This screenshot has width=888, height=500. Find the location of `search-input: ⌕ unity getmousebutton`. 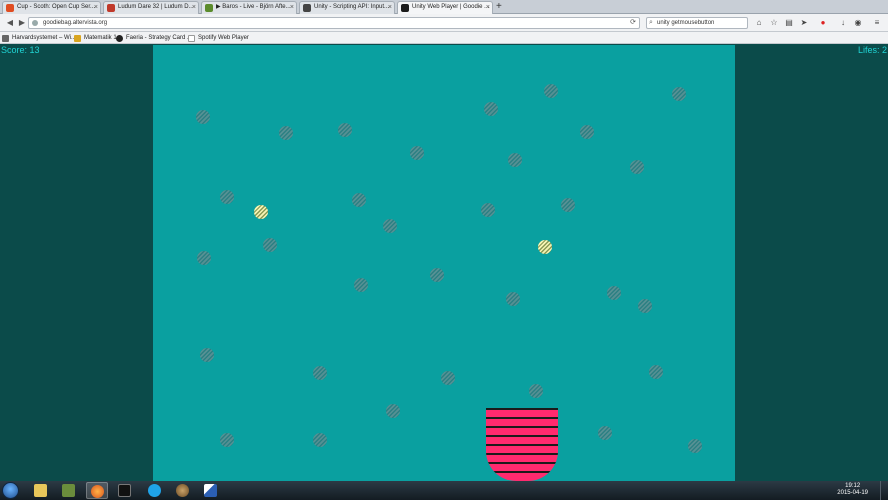

search-input: ⌕ unity getmousebutton is located at coordinates (697, 23).